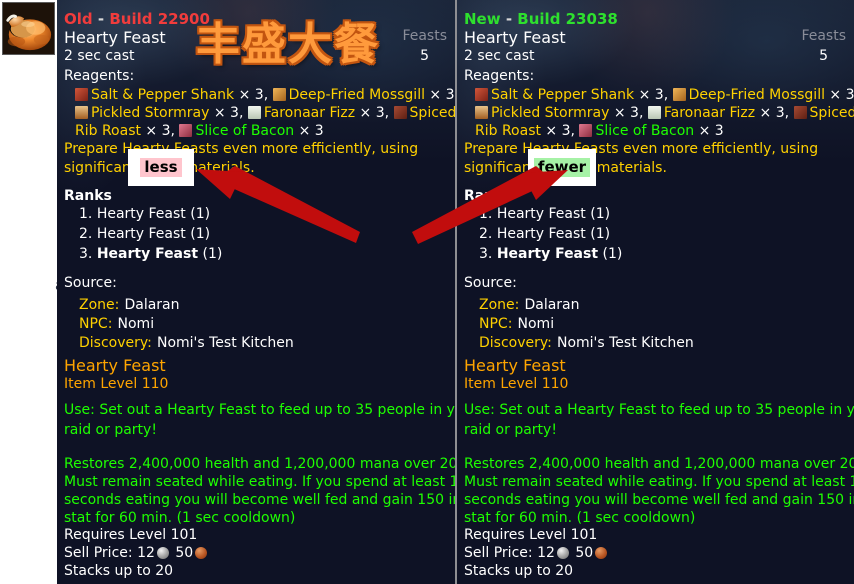 The image size is (854, 584). What do you see at coordinates (823, 36) in the screenshot?
I see `category-label-new: Feasts` at bounding box center [823, 36].